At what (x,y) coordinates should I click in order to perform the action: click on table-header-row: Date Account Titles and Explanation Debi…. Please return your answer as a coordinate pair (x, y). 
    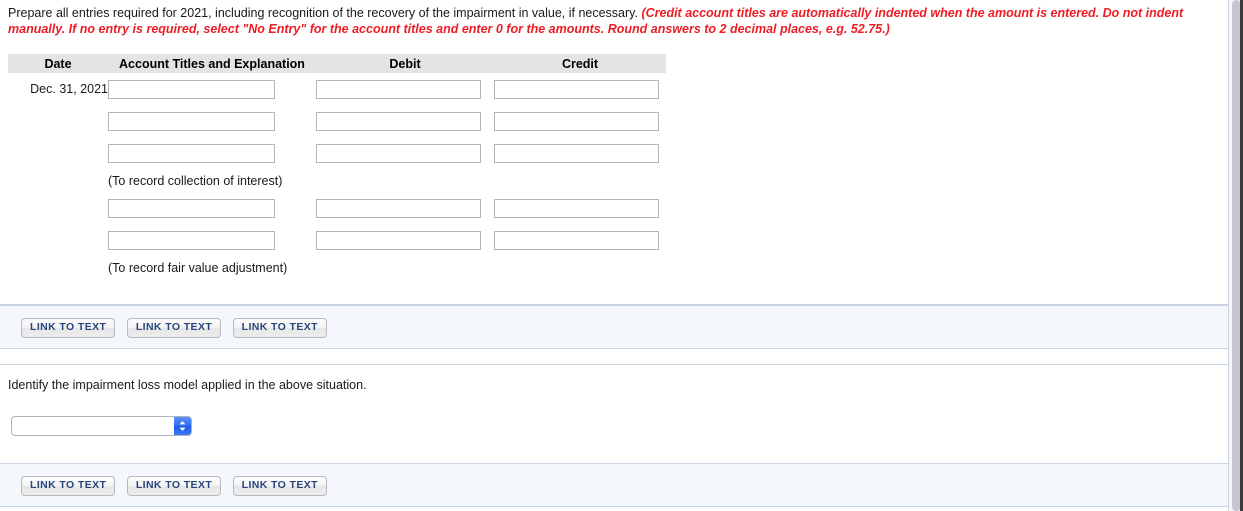
    Looking at the image, I should click on (337, 63).